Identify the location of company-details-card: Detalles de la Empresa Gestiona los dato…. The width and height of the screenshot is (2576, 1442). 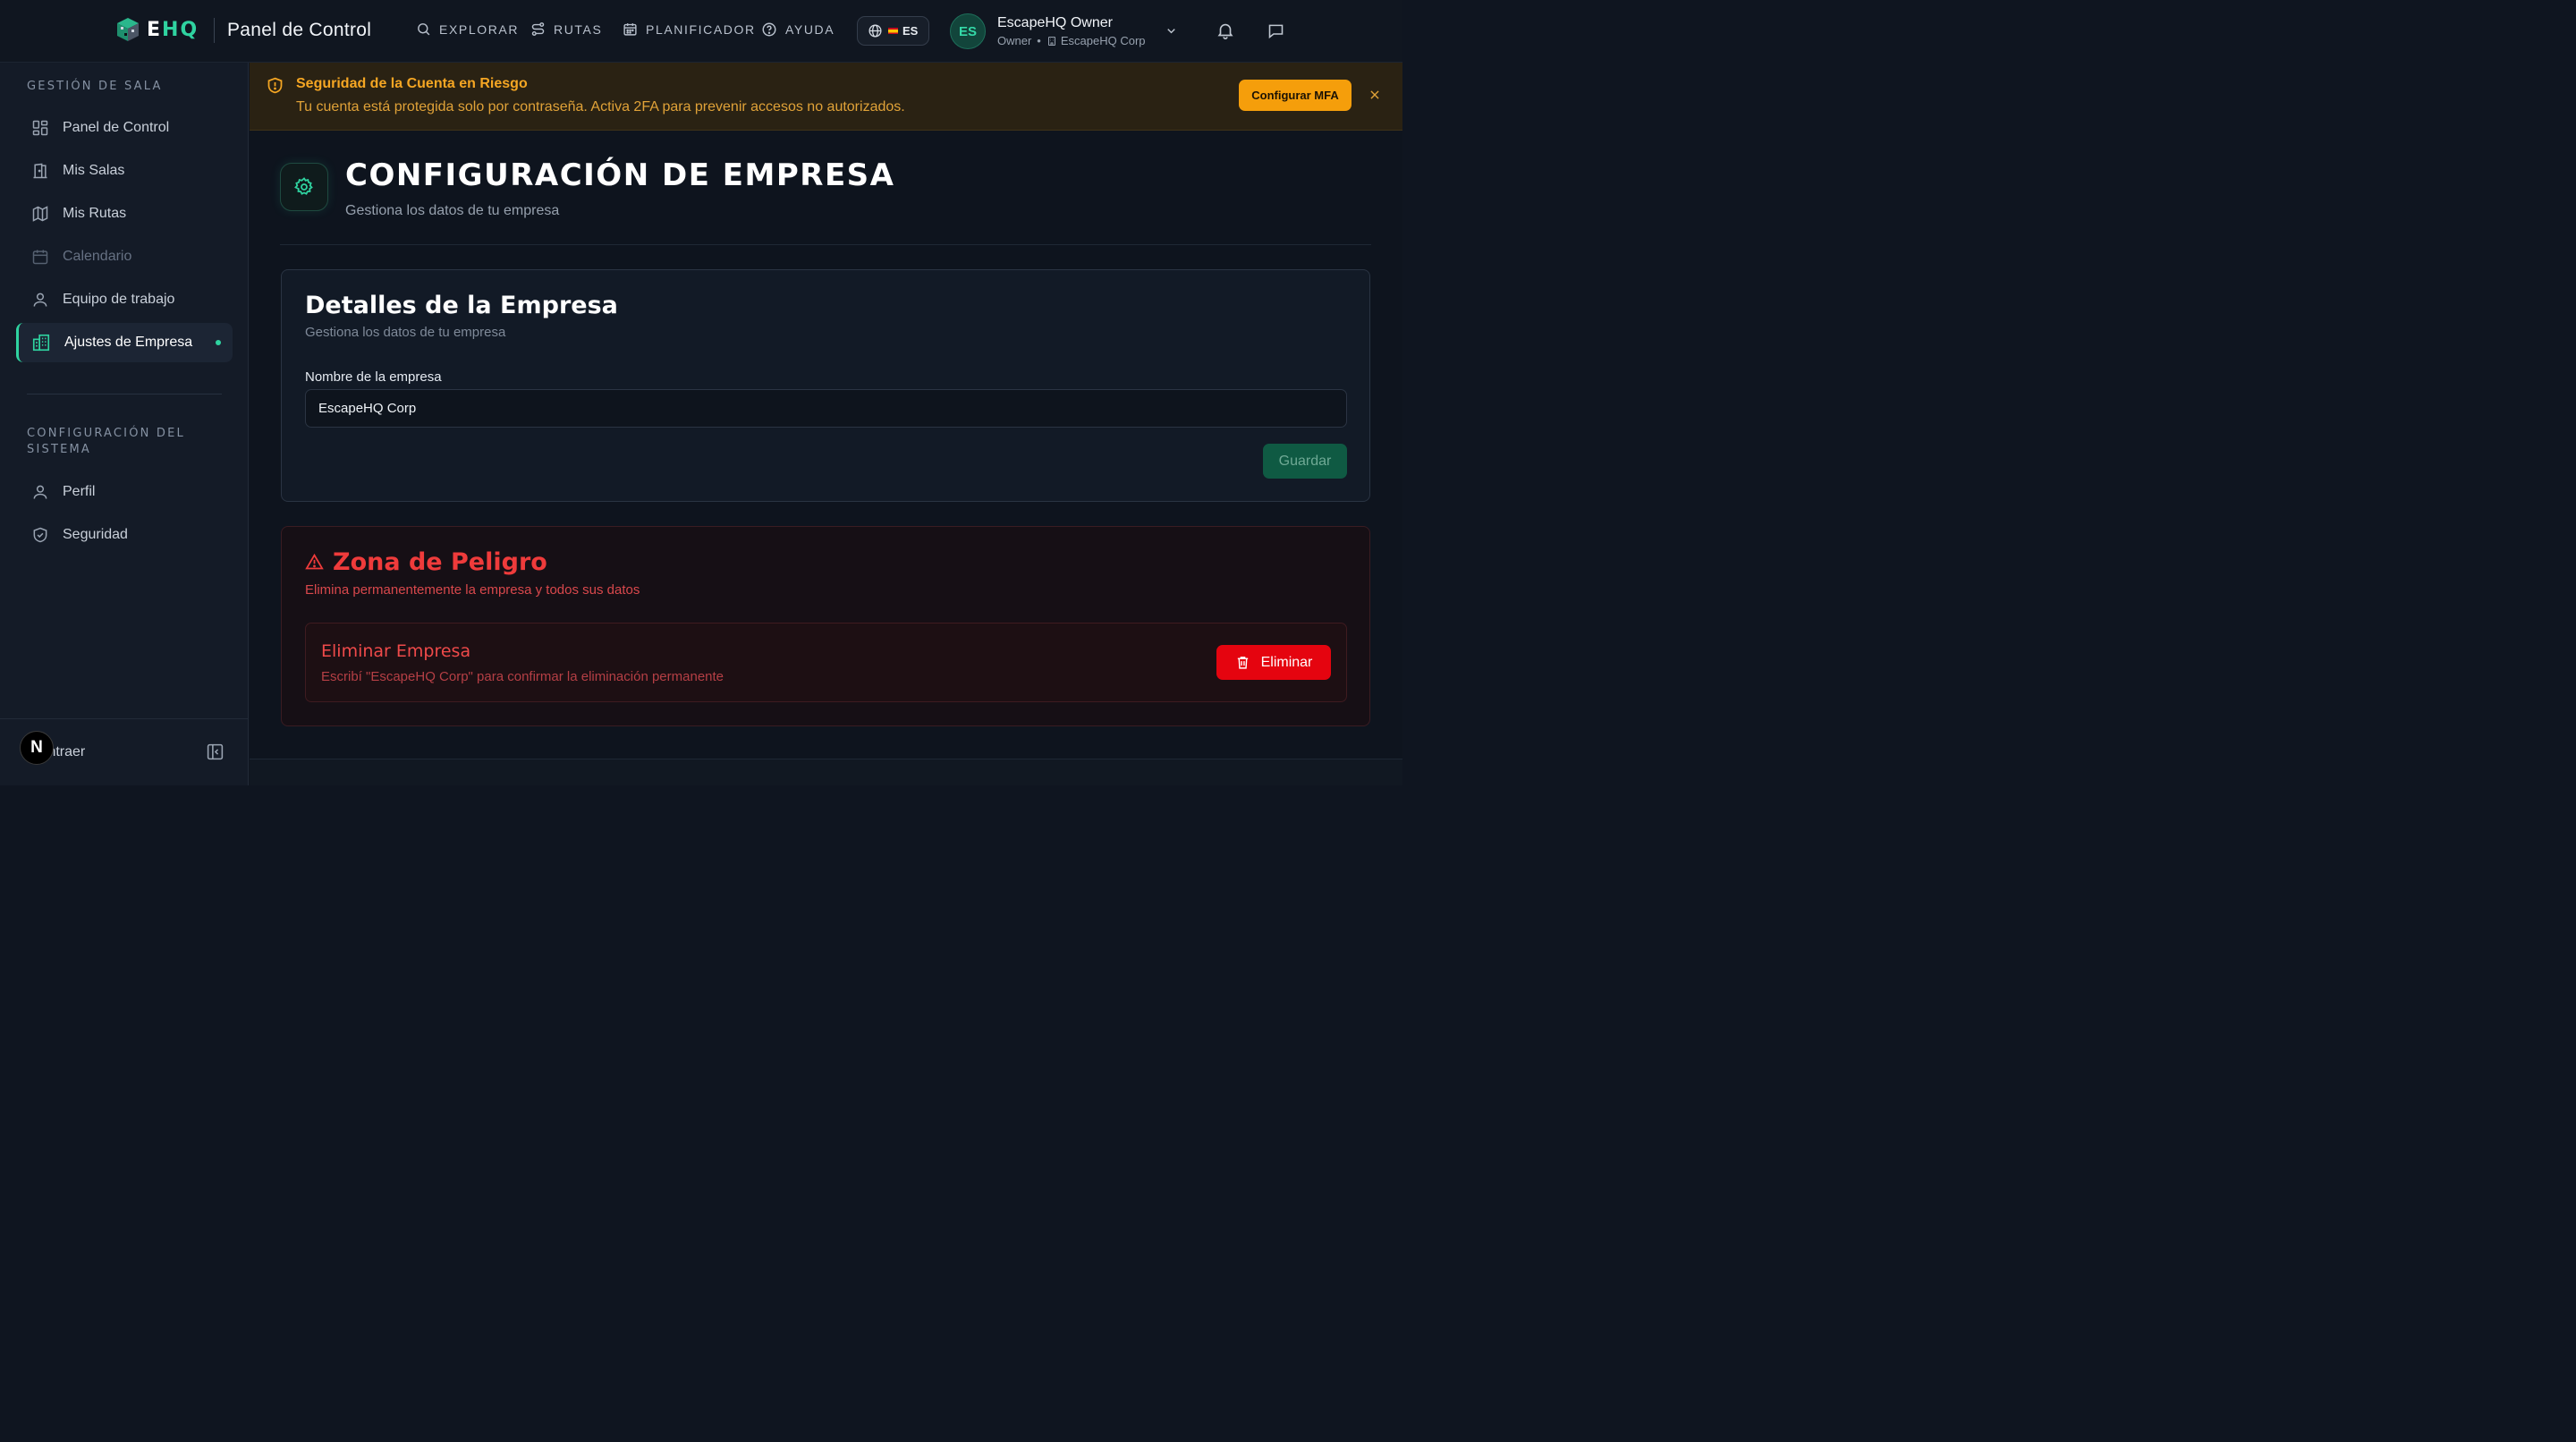
(825, 385).